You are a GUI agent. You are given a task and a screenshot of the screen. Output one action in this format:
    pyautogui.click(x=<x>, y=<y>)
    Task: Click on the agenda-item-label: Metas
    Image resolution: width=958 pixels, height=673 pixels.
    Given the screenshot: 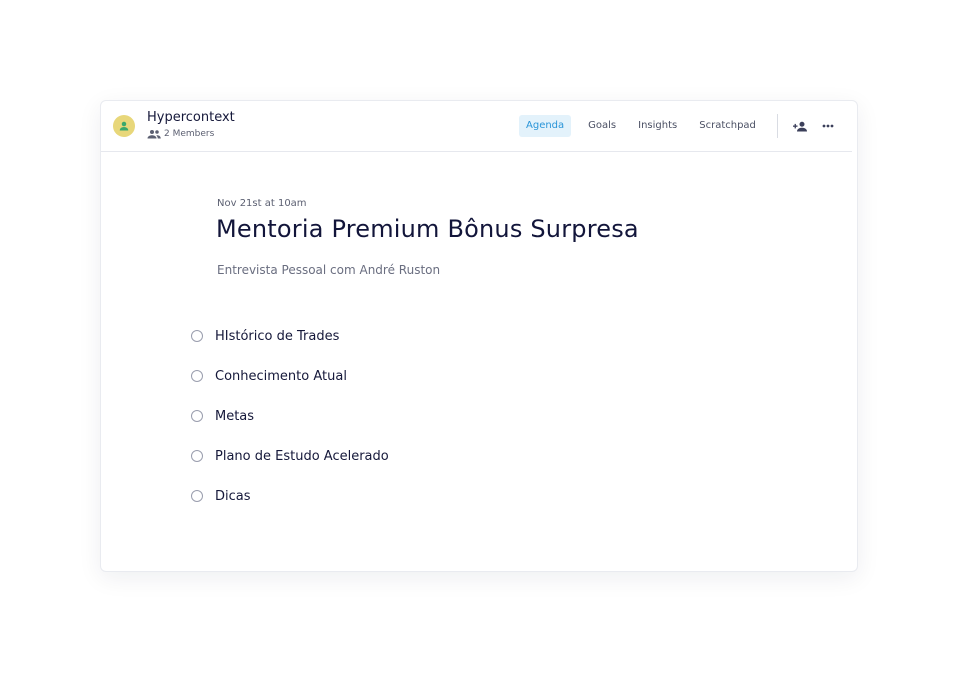 What is the action you would take?
    pyautogui.click(x=235, y=416)
    